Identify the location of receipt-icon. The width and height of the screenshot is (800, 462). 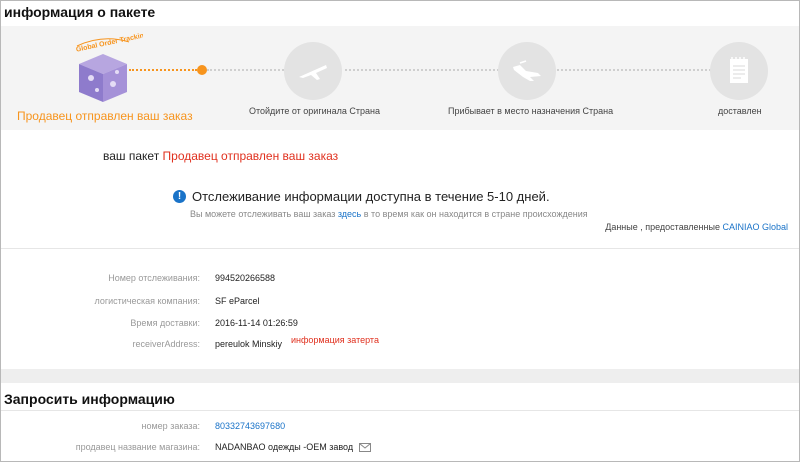
(739, 70).